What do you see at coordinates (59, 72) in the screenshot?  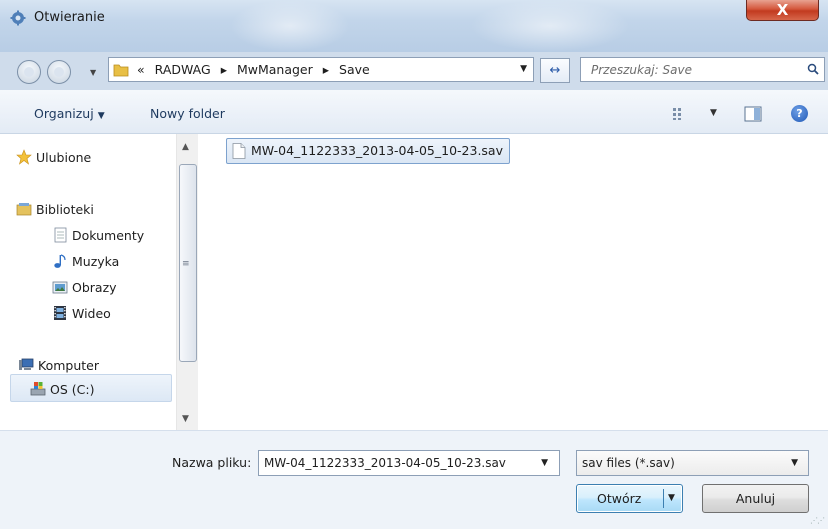 I see `forward-button` at bounding box center [59, 72].